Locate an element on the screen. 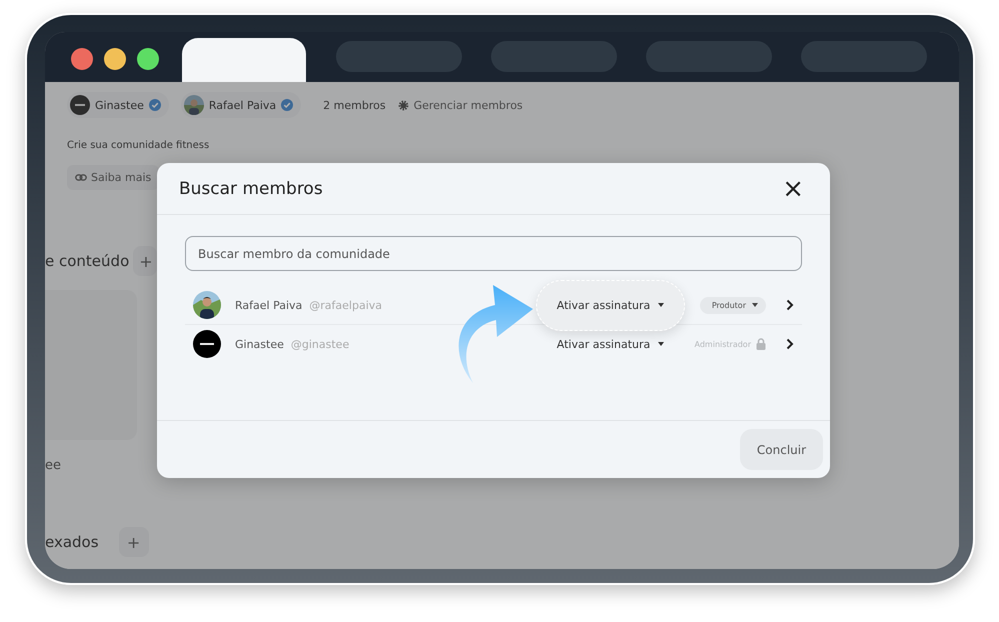 This screenshot has width=999, height=622. section-heading: exados is located at coordinates (72, 542).